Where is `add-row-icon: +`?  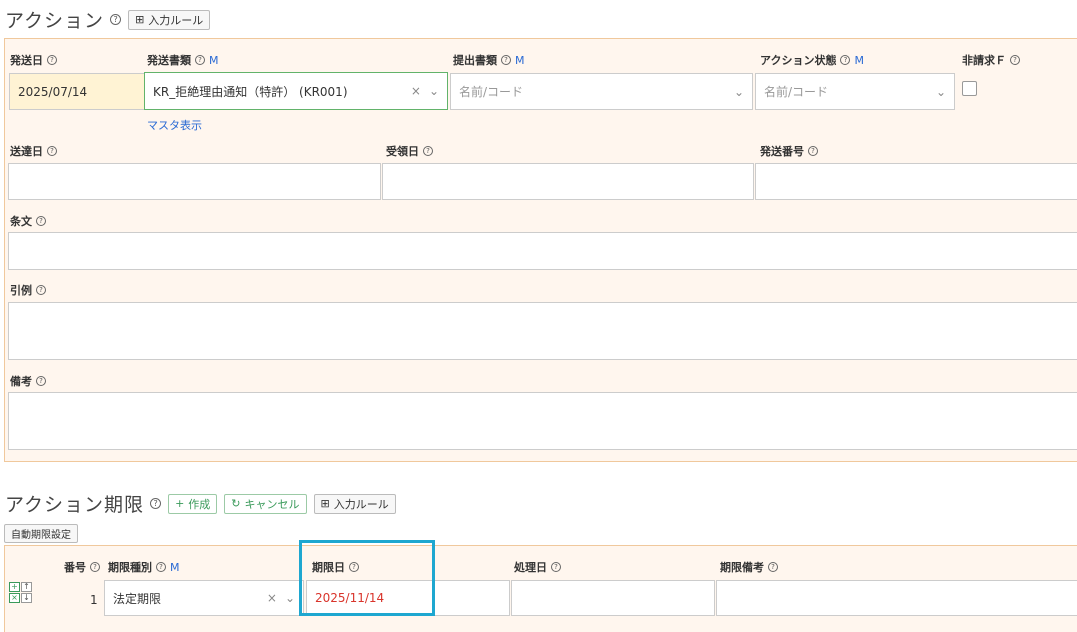
add-row-icon: + is located at coordinates (14, 587).